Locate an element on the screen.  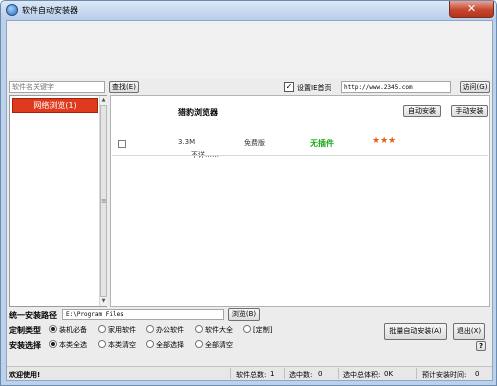
status-selected-value: 0 is located at coordinates (320, 374).